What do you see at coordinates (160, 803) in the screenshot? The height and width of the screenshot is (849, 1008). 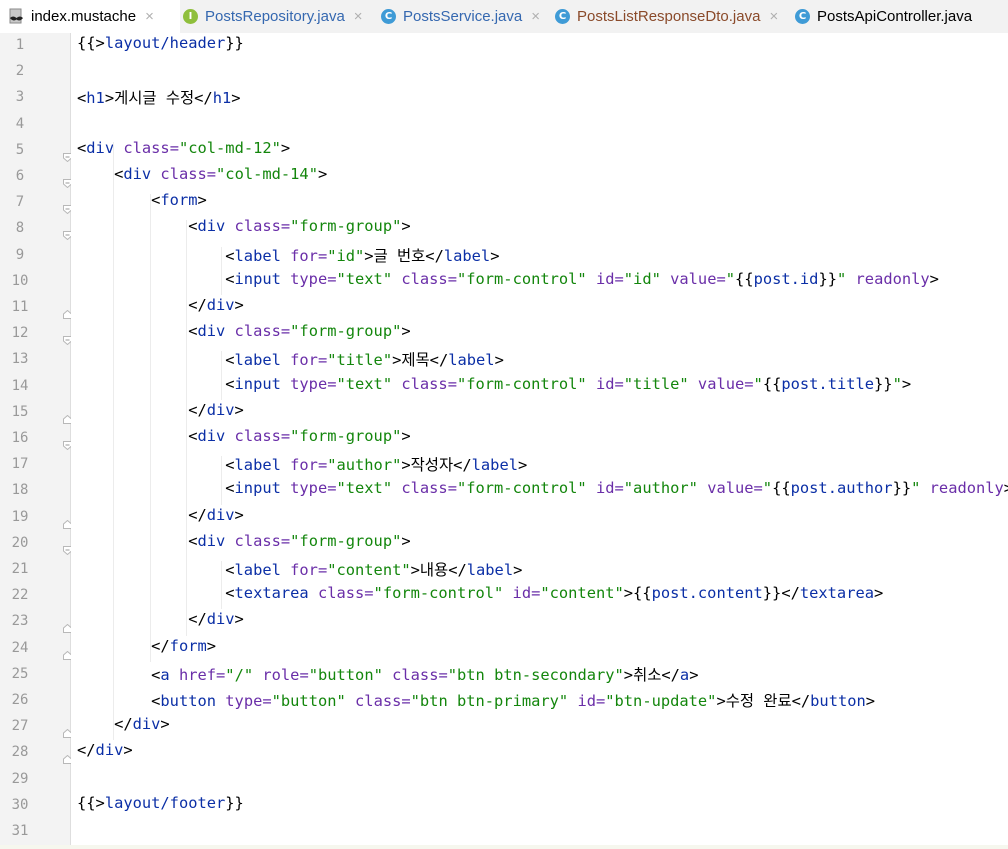 I see `code-line: {{>layout/footer}}` at bounding box center [160, 803].